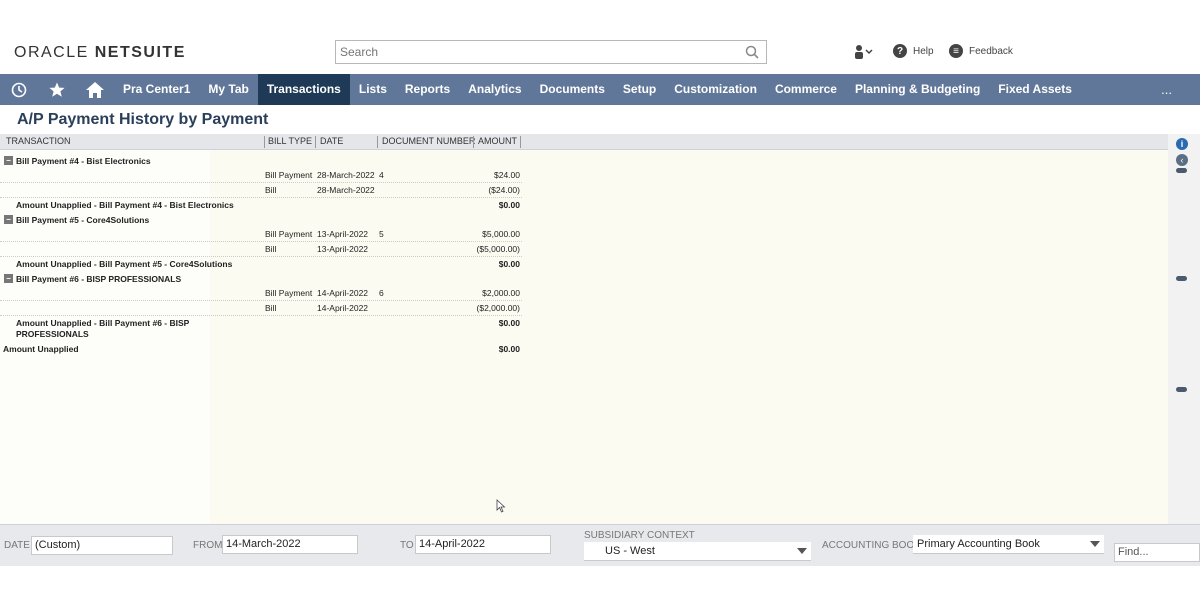 The image size is (1200, 600). I want to click on cell-amount: $2,000.00, so click(501, 293).